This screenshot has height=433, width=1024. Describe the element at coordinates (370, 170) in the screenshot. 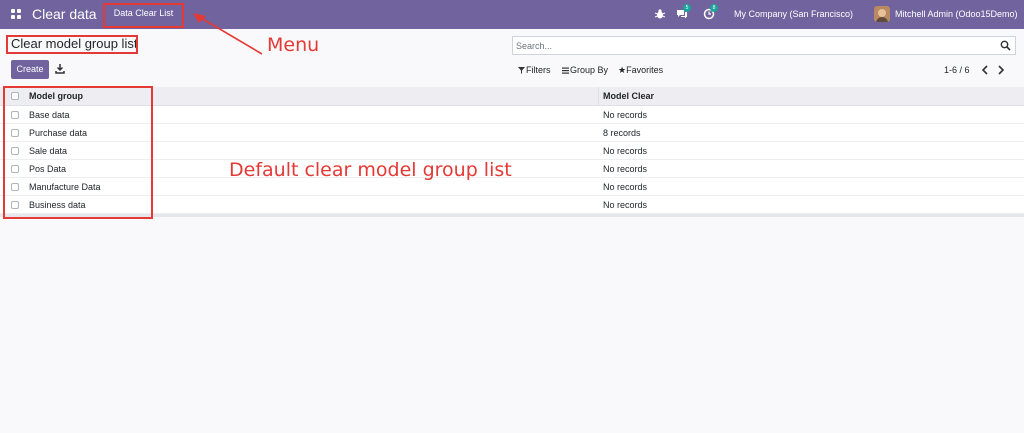

I see `annotation-label-list: Default clear model group list` at that location.